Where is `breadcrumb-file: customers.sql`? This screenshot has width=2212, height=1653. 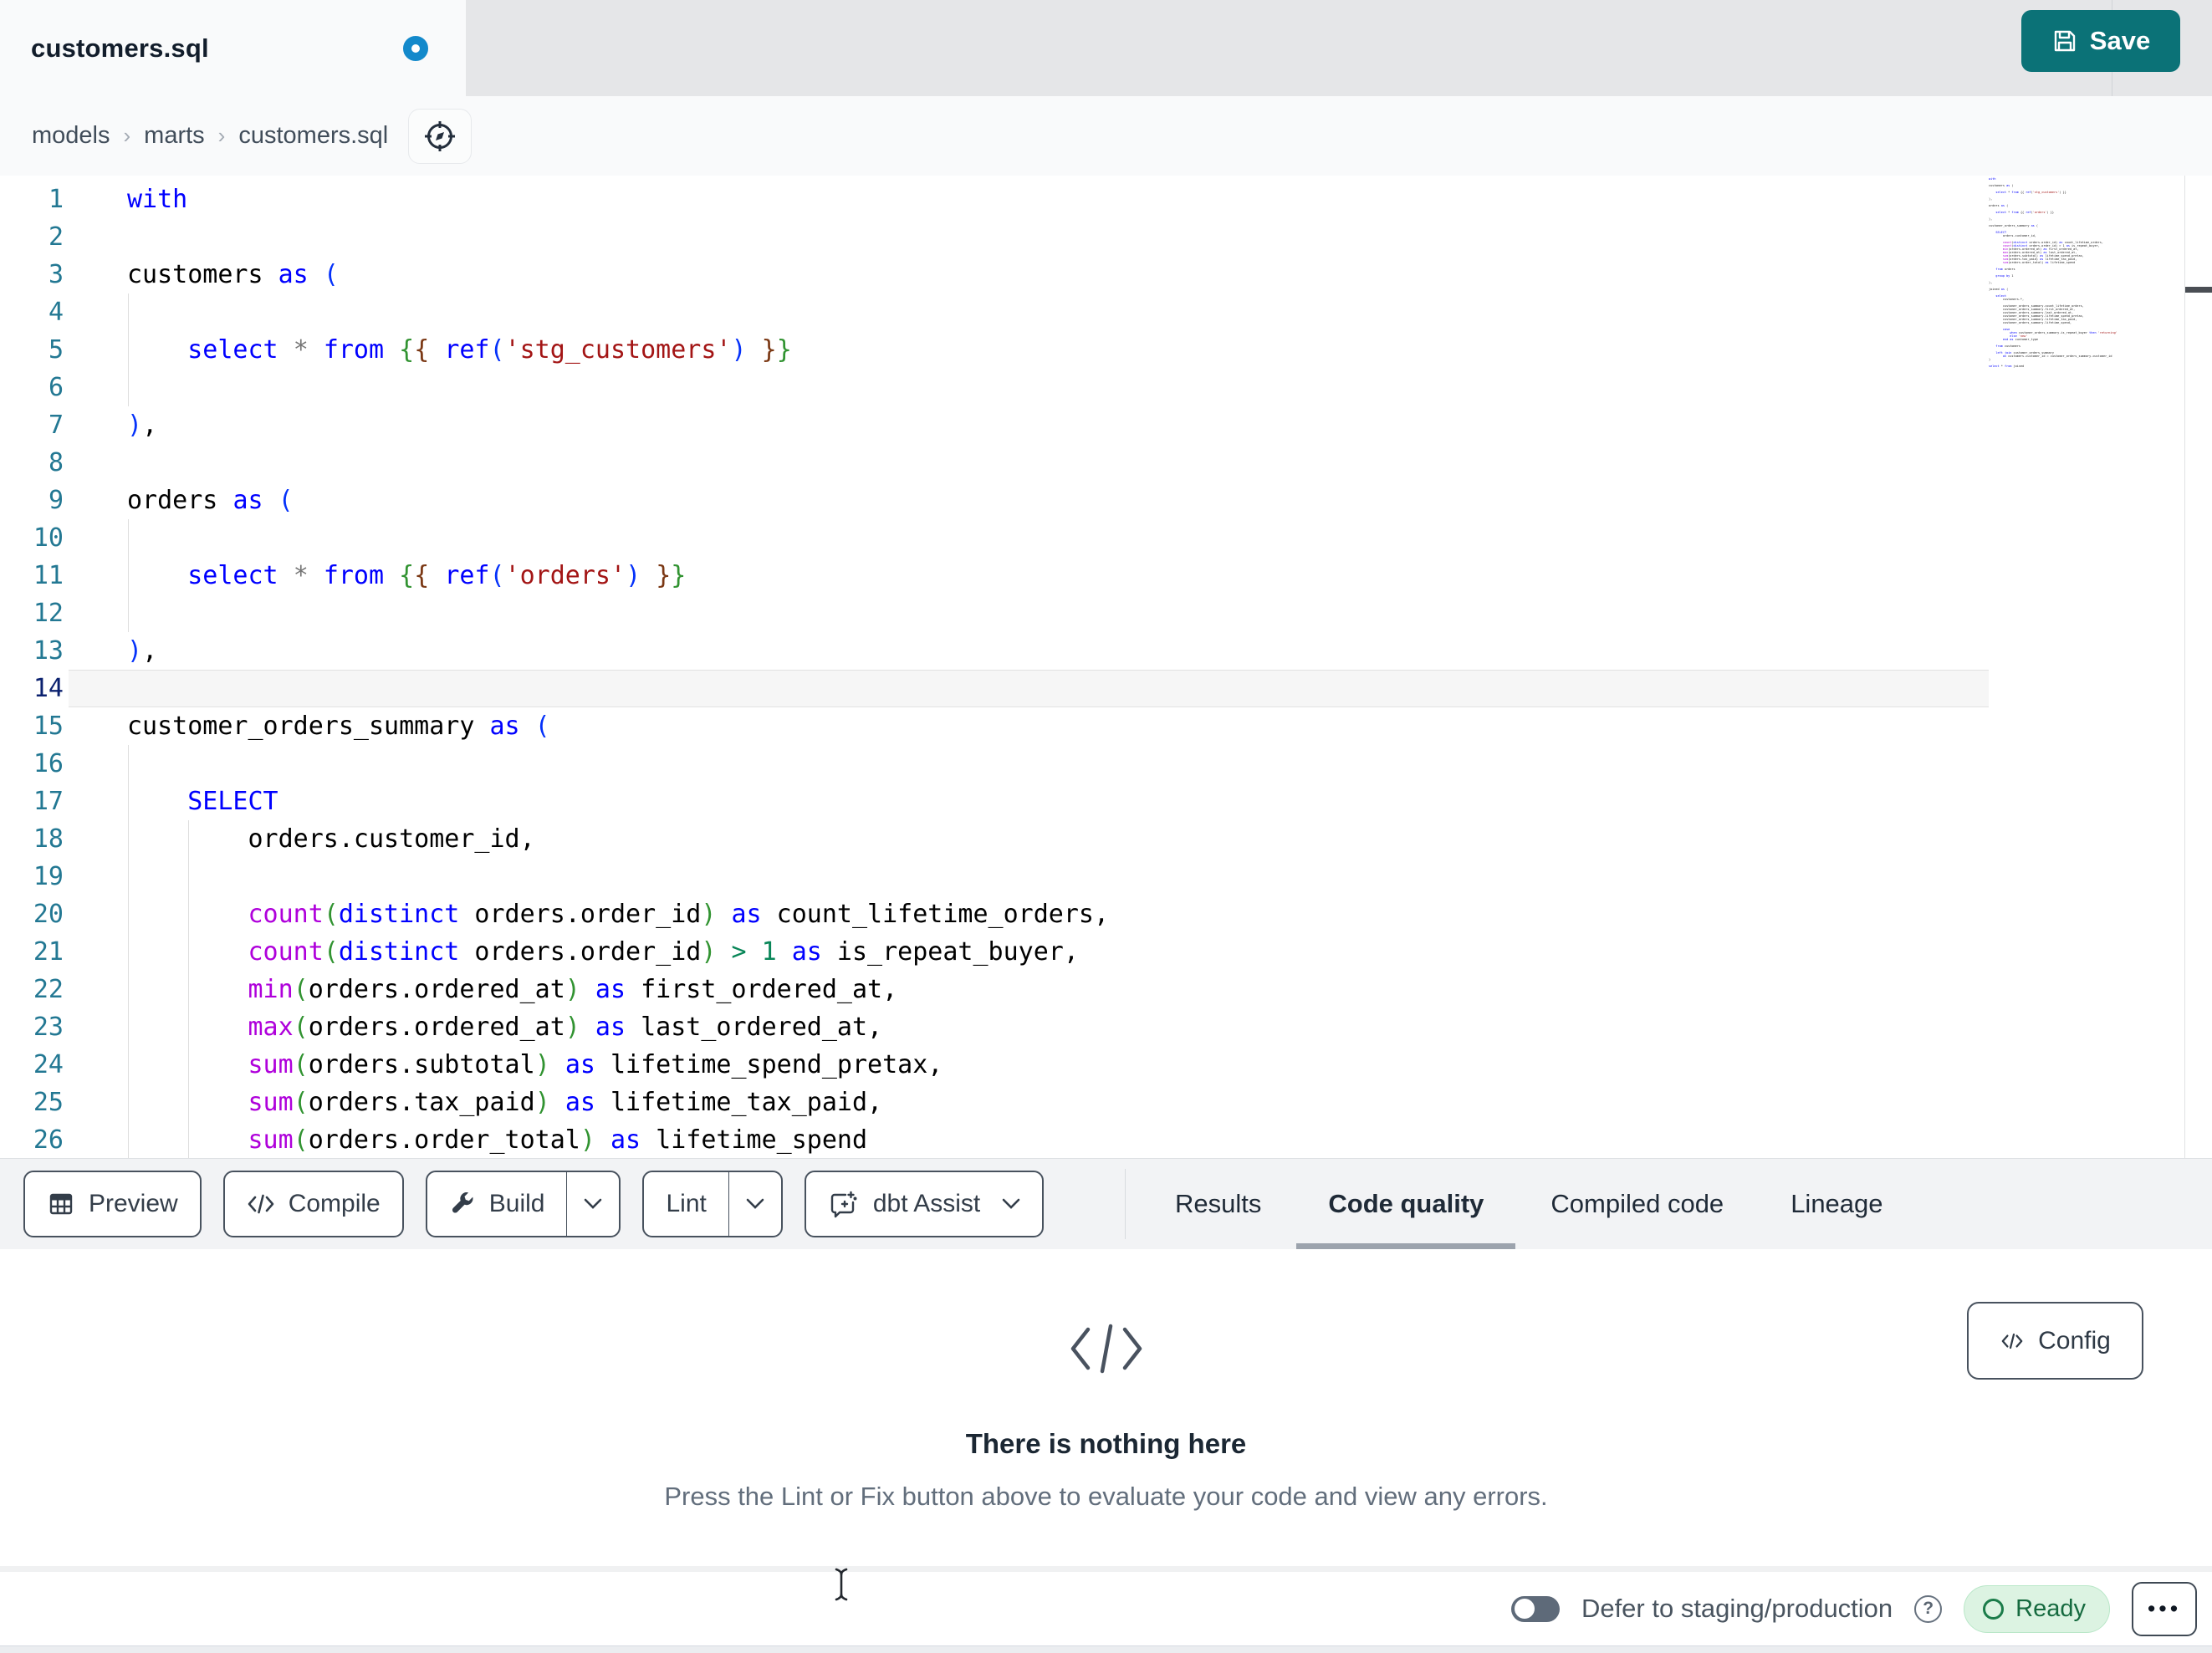
breadcrumb-file: customers.sql is located at coordinates (313, 136).